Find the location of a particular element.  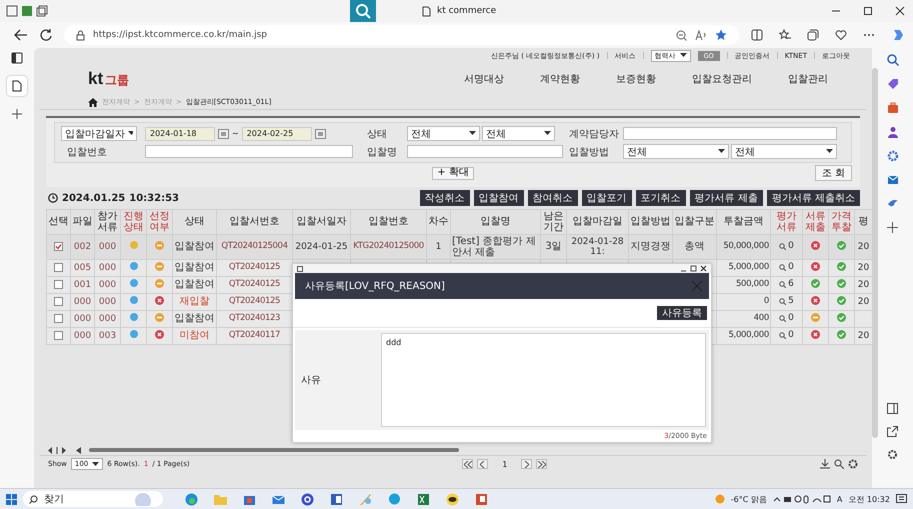

search-button: 조 회 is located at coordinates (833, 173).